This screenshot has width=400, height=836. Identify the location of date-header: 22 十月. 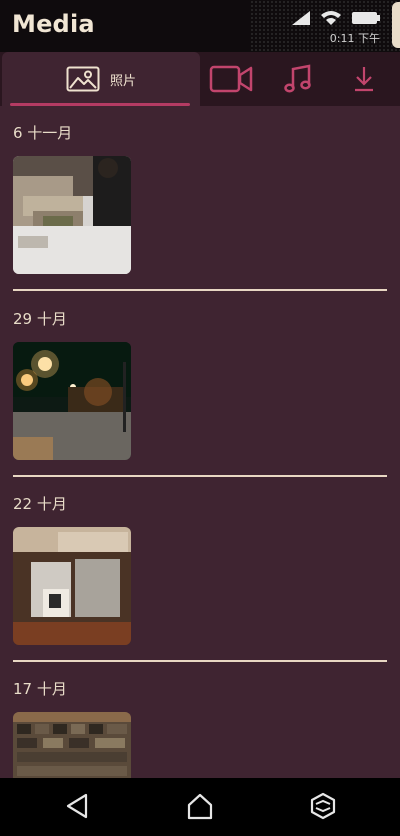
(40, 504).